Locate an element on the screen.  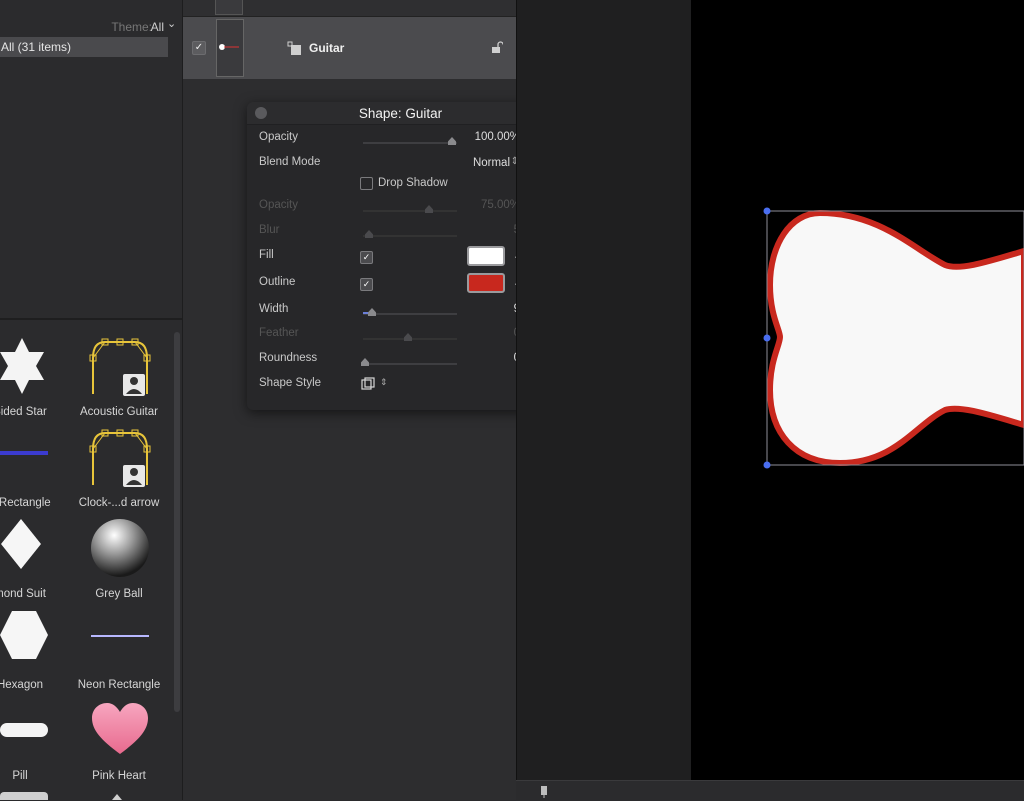
shape-layer-icon is located at coordinates (294, 48).